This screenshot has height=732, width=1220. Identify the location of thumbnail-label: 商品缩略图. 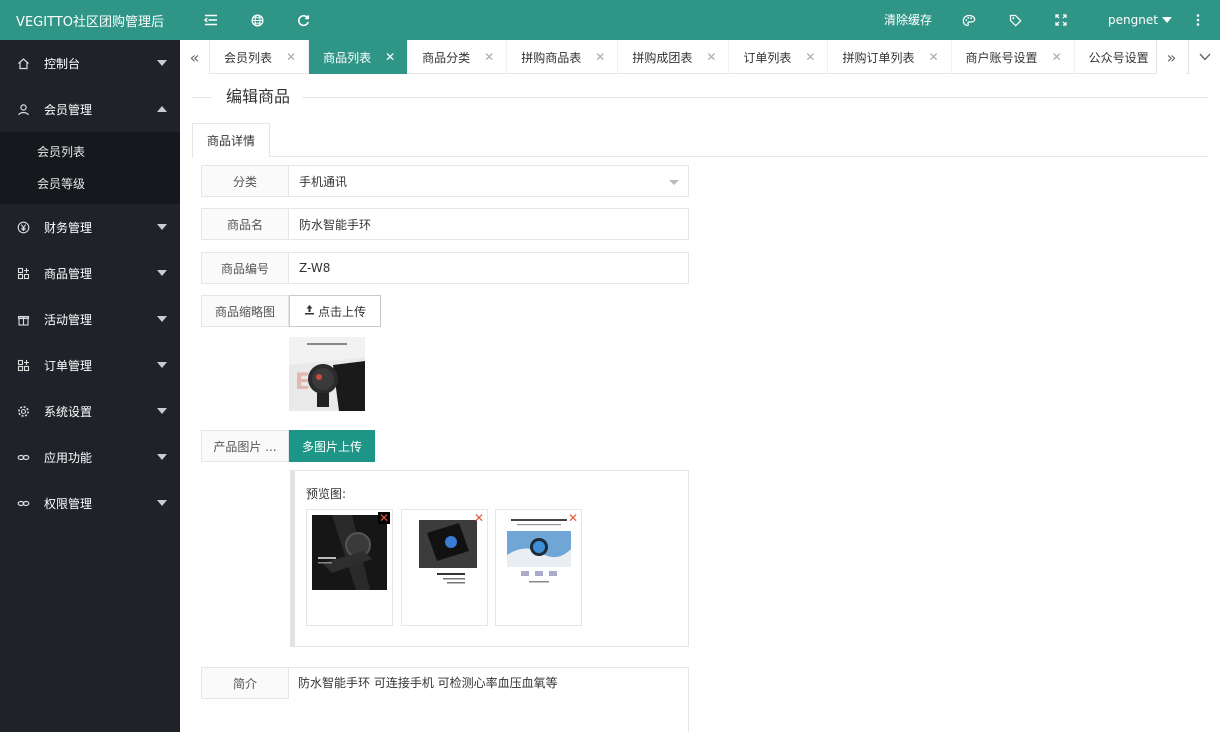
(245, 311).